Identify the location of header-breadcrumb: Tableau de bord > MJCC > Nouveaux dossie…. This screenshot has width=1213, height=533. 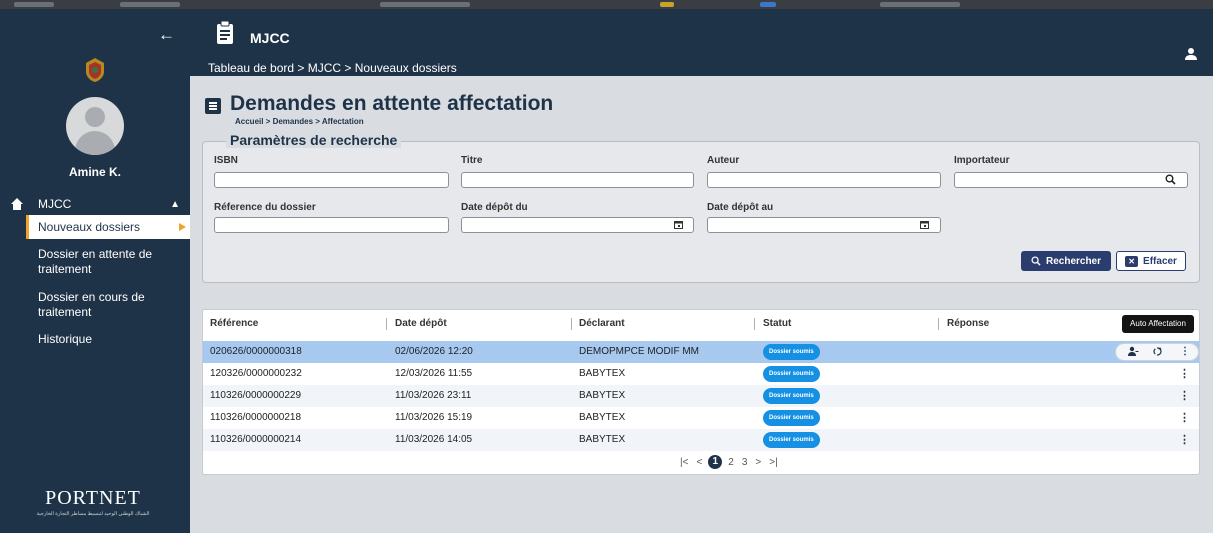
(332, 68).